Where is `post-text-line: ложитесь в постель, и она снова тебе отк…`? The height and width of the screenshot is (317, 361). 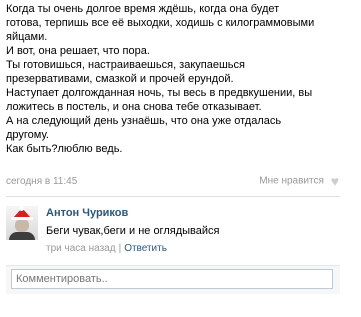 post-text-line: ложитесь в постель, и она снова тебе отк… is located at coordinates (134, 107).